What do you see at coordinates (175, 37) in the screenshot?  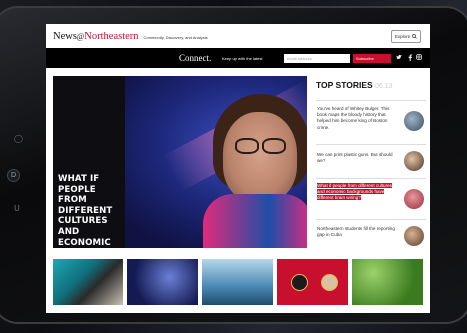 I see `site-tagline: Community, Discovery, and Analysis` at bounding box center [175, 37].